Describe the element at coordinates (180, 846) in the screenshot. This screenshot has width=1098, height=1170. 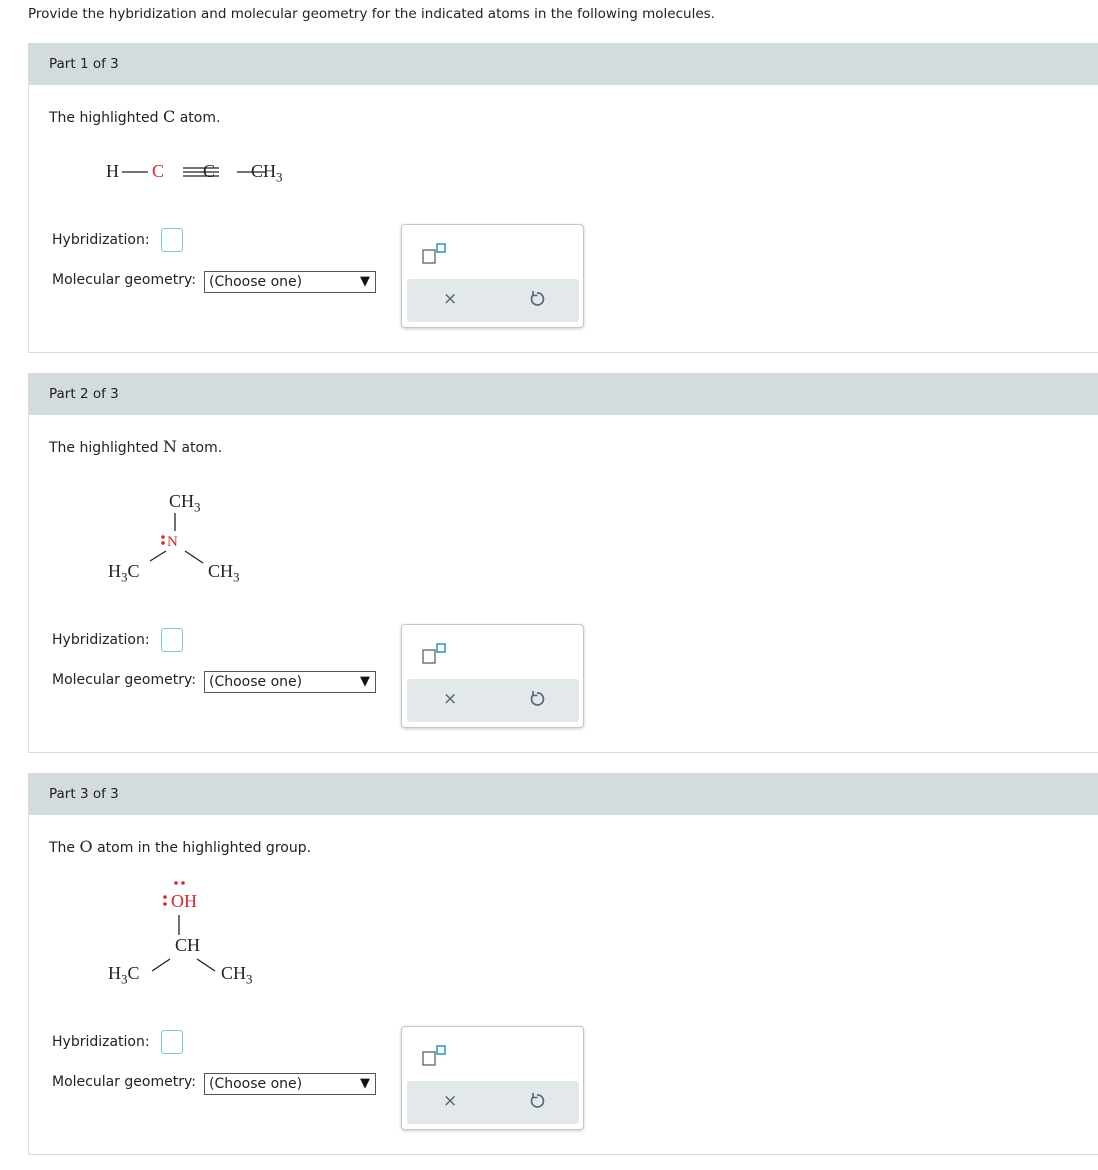
I see `part-prompt: The O atom in the highlighted group.` at that location.